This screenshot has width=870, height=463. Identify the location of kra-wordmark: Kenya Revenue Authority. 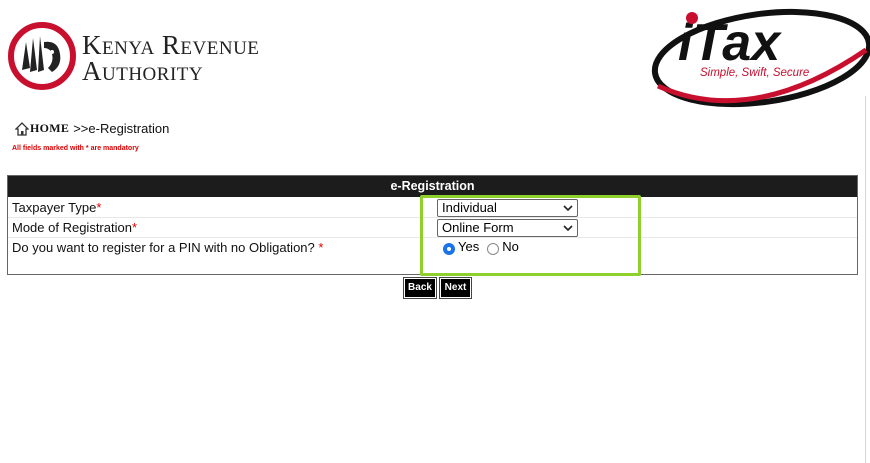
(171, 58).